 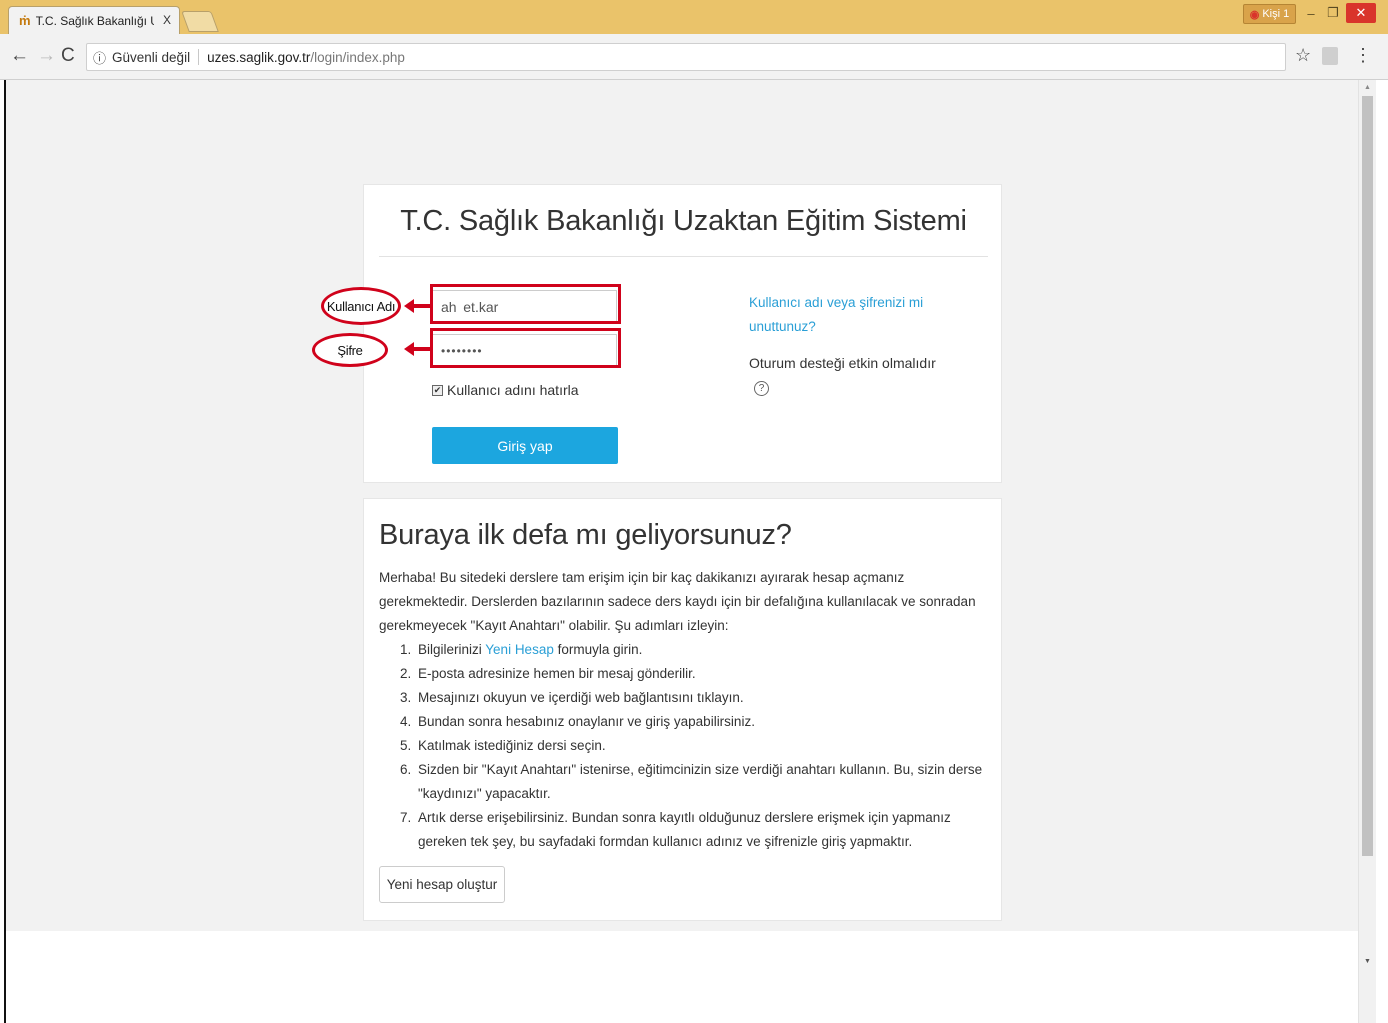 I want to click on profile-label: Kişi 1, so click(x=1276, y=14).